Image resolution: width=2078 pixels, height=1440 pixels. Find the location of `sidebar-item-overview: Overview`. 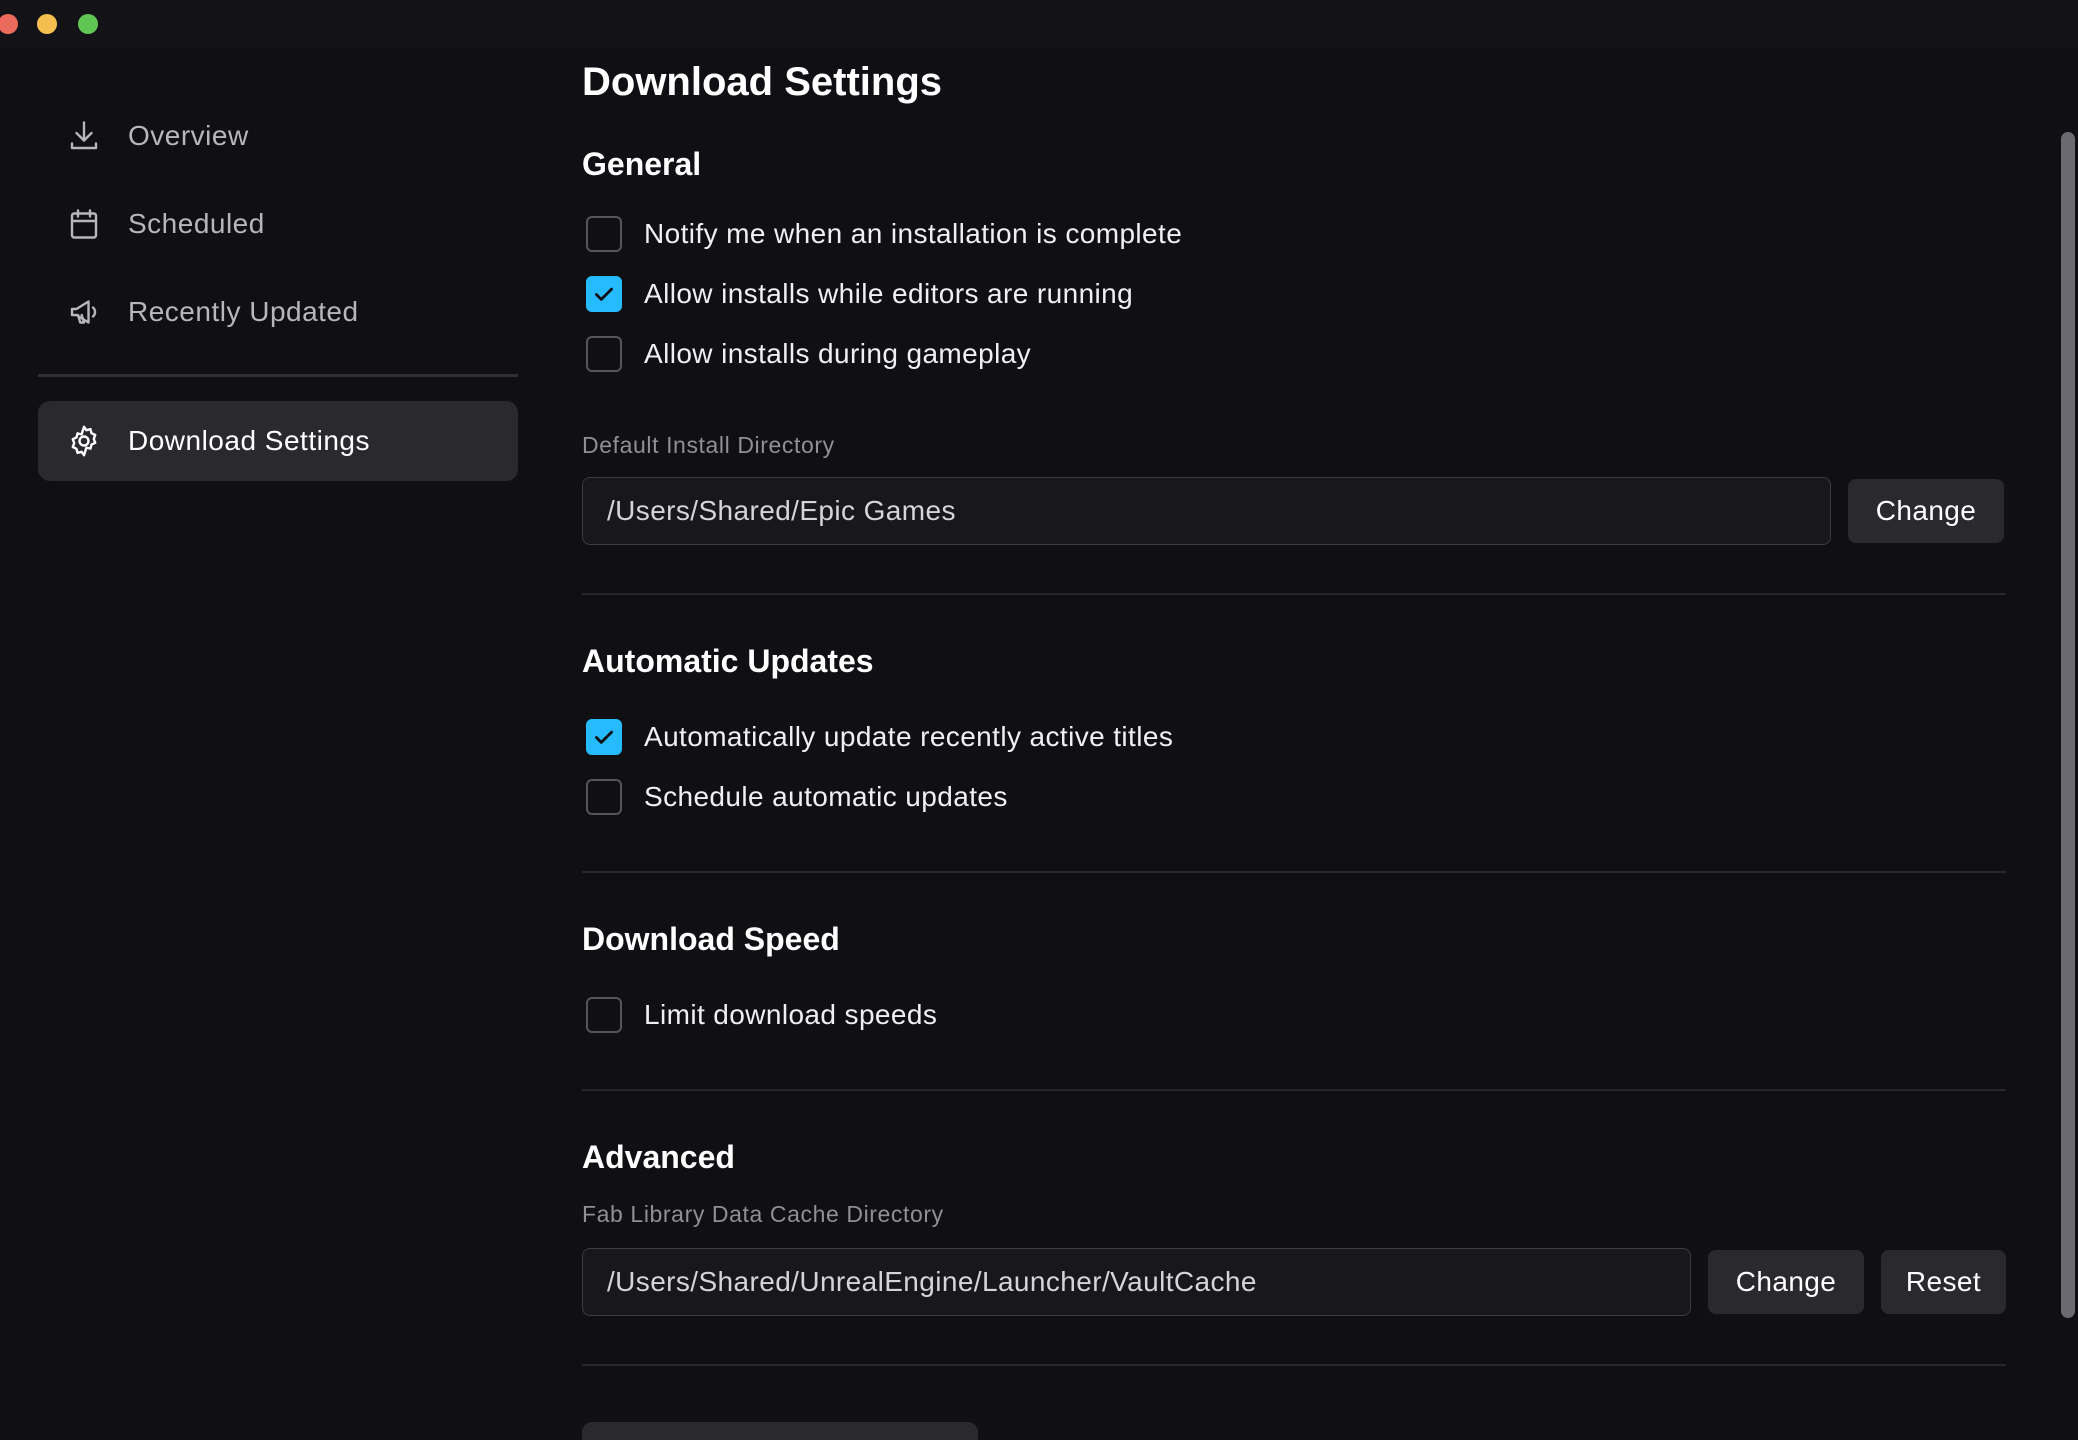

sidebar-item-overview: Overview is located at coordinates (278, 136).